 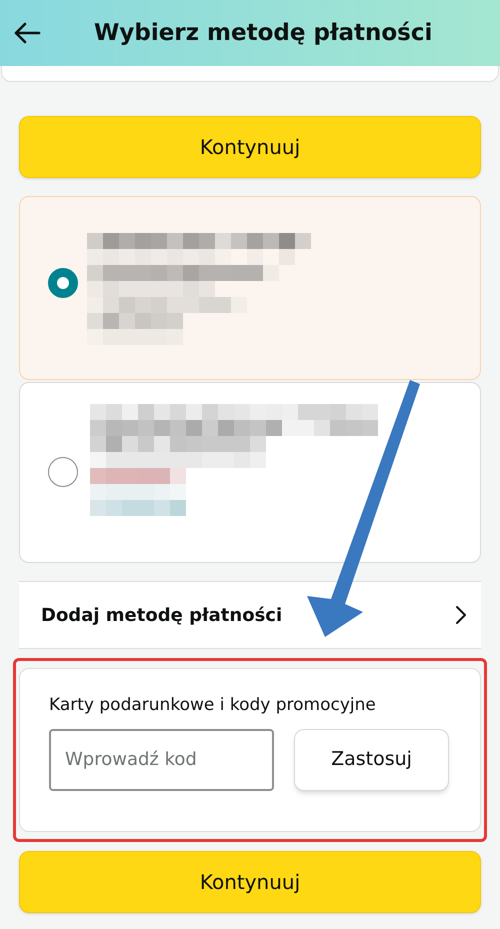 I want to click on promo-section-title: Karty podarunkowe i kody promocyjne, so click(x=213, y=705).